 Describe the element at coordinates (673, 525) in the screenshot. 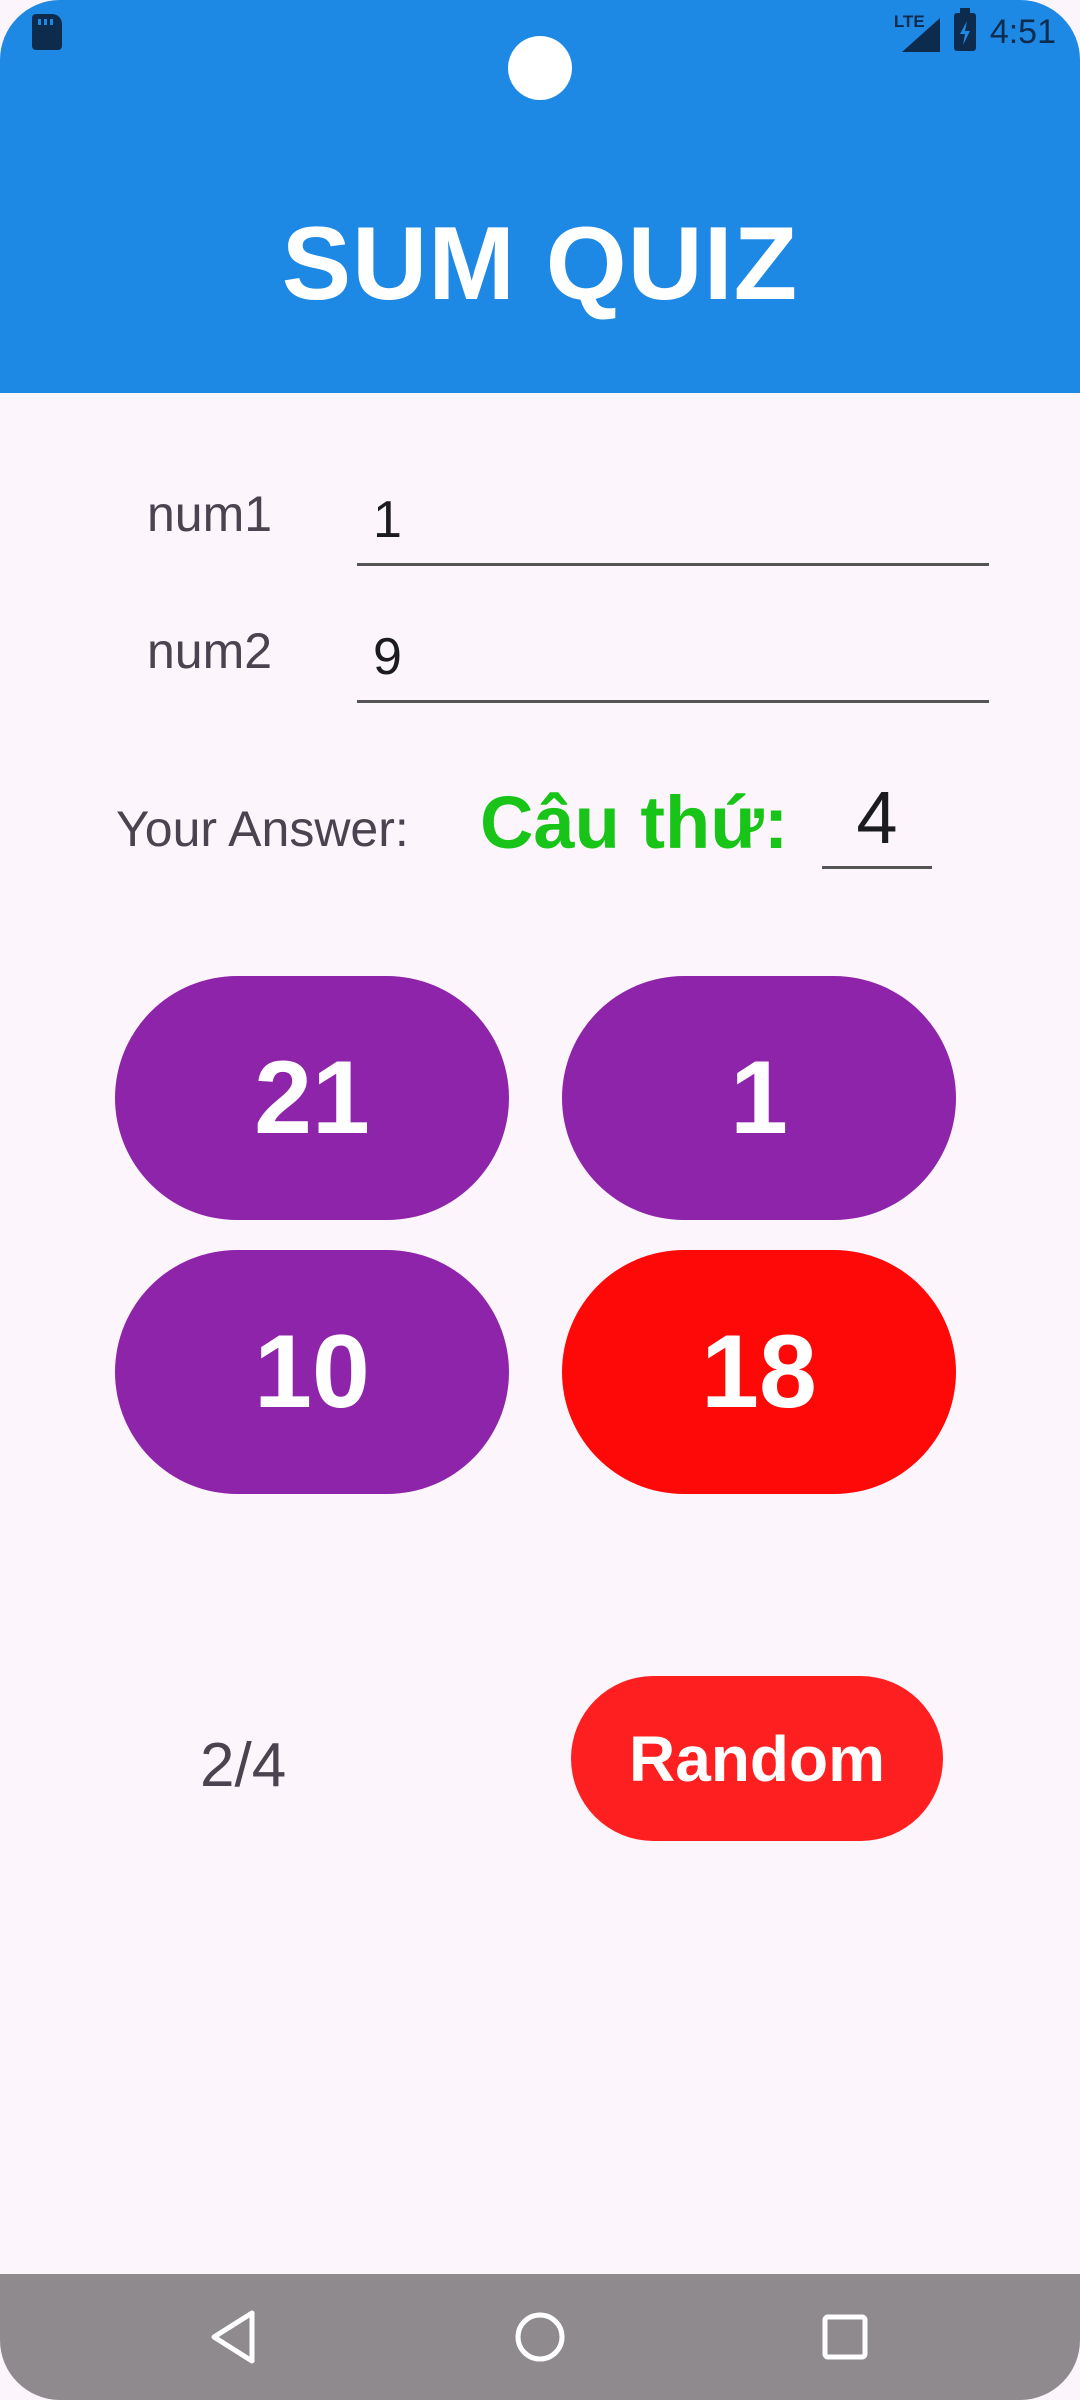

I see `num1-field` at that location.